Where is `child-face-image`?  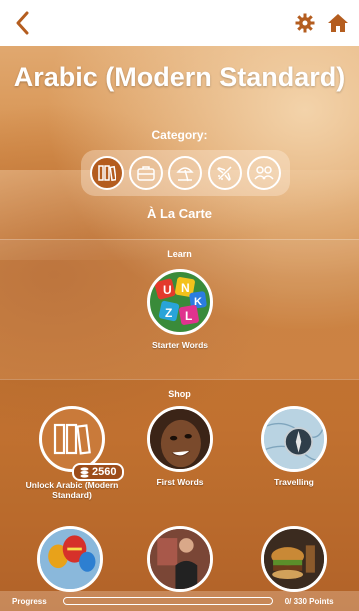
child-face-image is located at coordinates (180, 439).